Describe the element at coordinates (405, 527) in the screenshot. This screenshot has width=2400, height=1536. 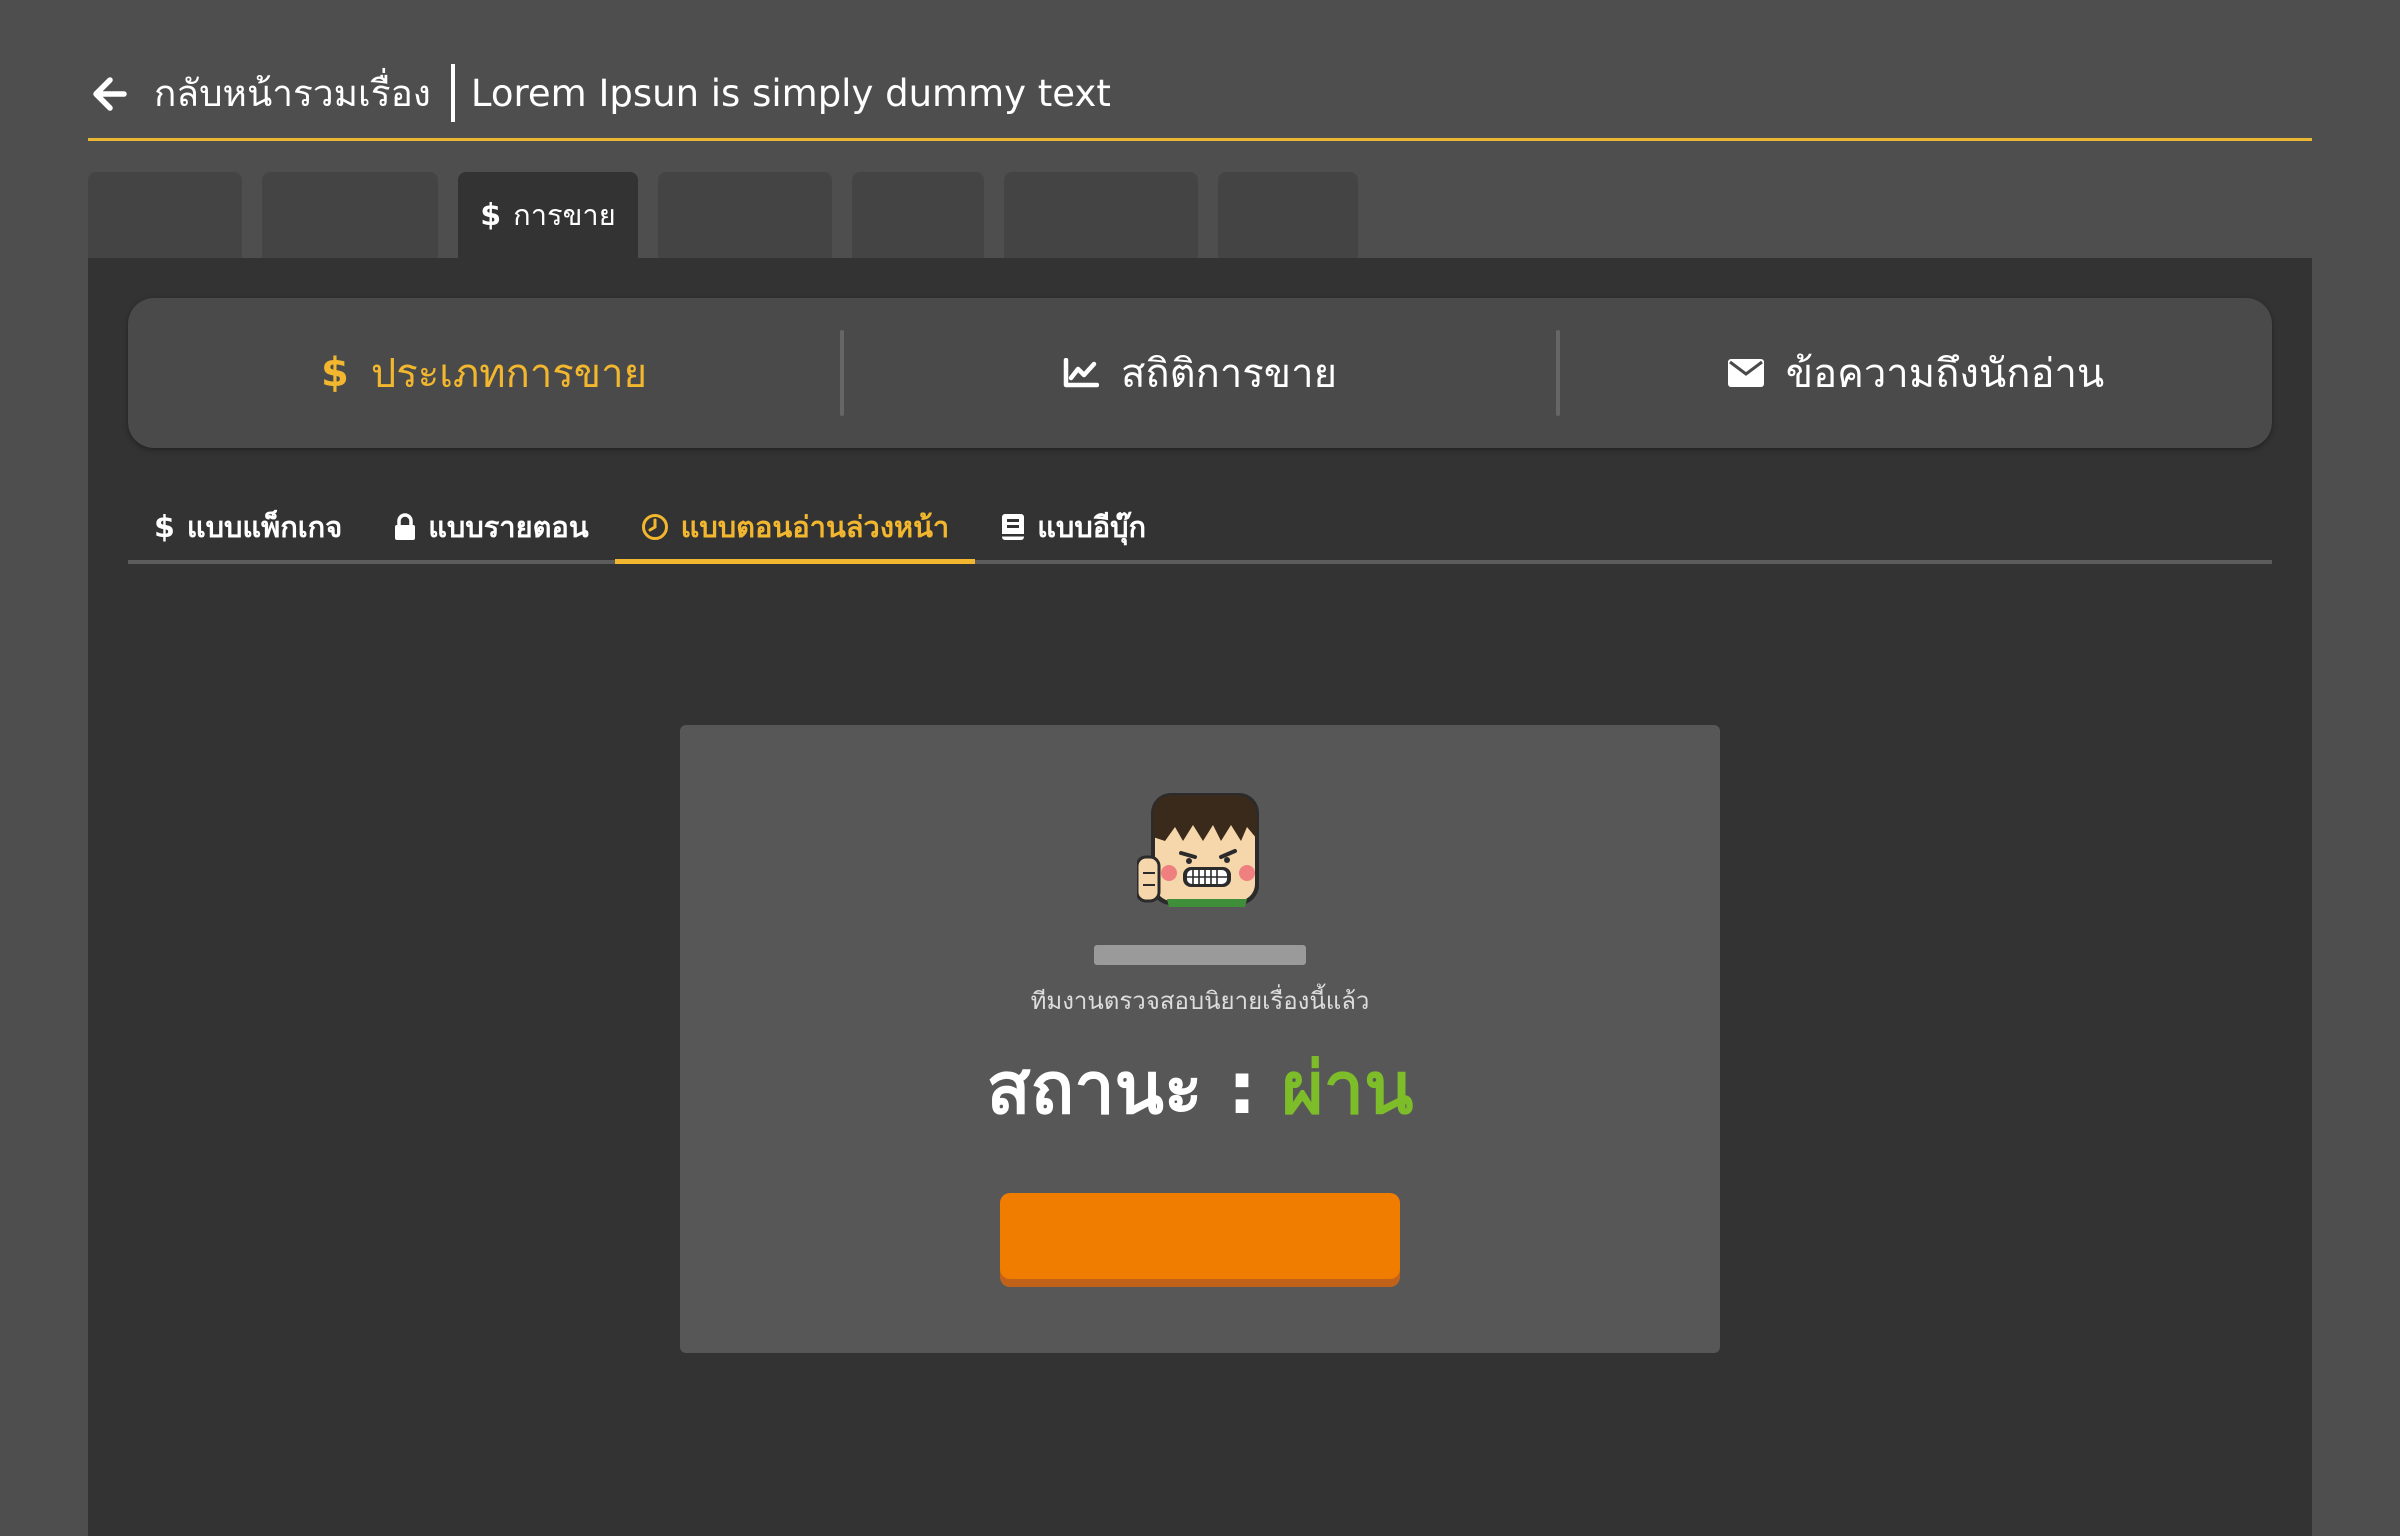
I see `lock-icon` at that location.